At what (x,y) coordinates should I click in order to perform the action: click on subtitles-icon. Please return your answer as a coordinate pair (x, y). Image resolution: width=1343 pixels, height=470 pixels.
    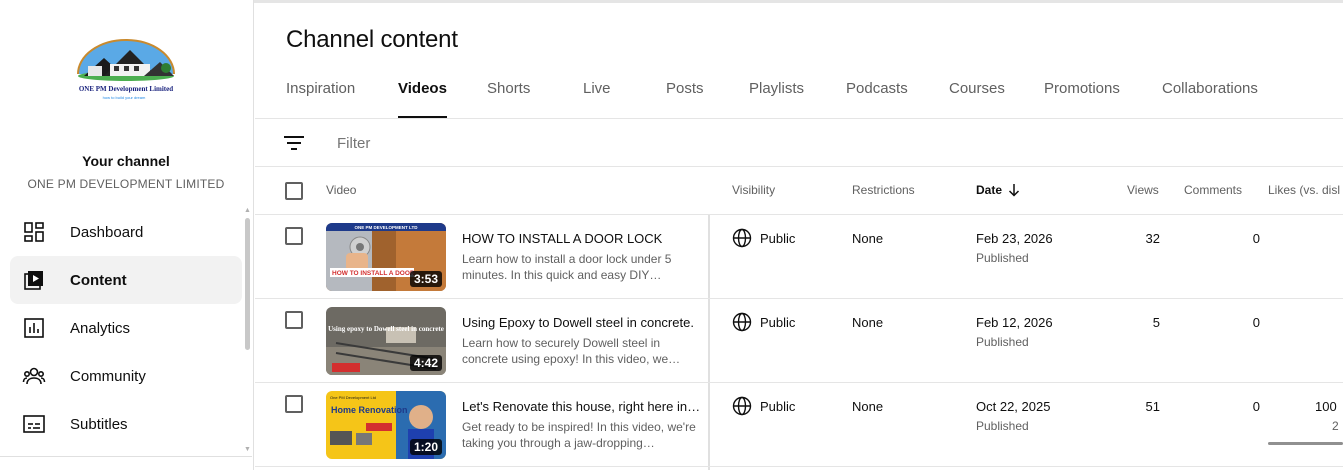
    Looking at the image, I should click on (34, 424).